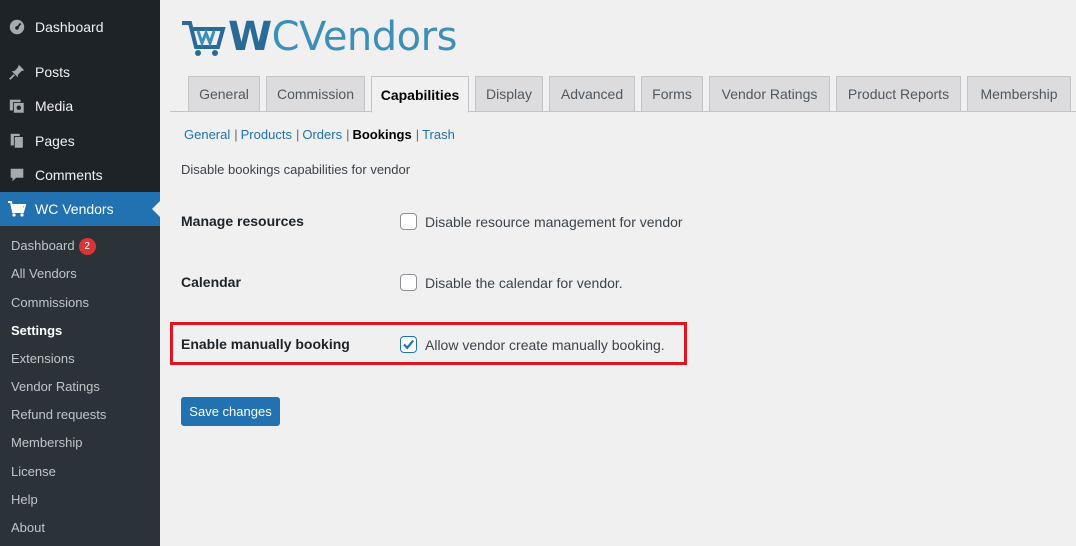 The height and width of the screenshot is (546, 1076). I want to click on checkmark-icon, so click(409, 344).